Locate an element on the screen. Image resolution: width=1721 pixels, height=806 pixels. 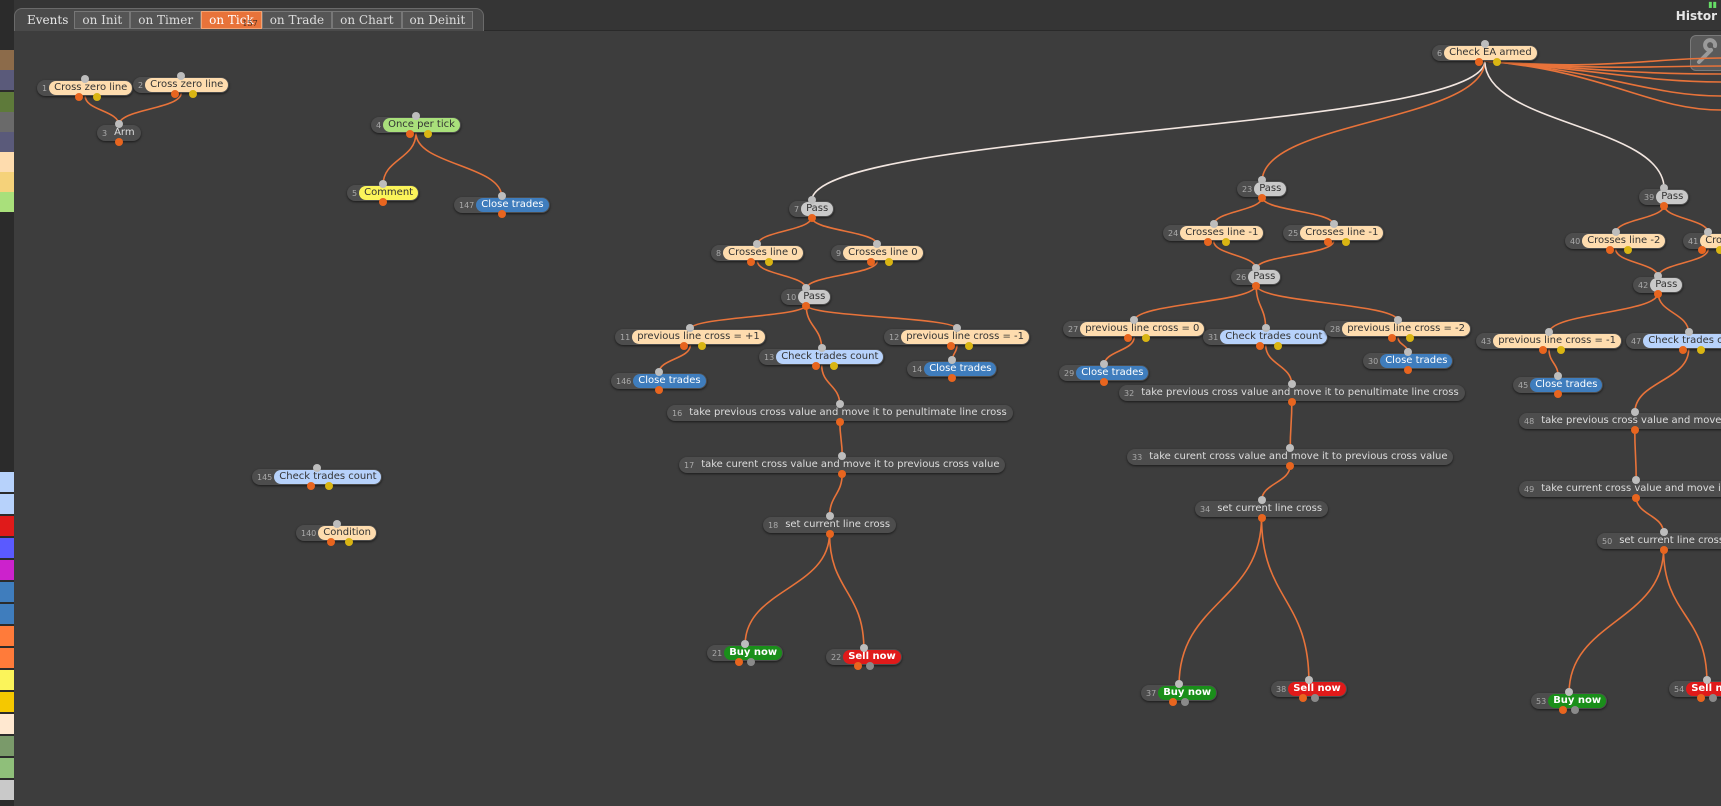
node-37: 37 Buy now is located at coordinates (1179, 693).